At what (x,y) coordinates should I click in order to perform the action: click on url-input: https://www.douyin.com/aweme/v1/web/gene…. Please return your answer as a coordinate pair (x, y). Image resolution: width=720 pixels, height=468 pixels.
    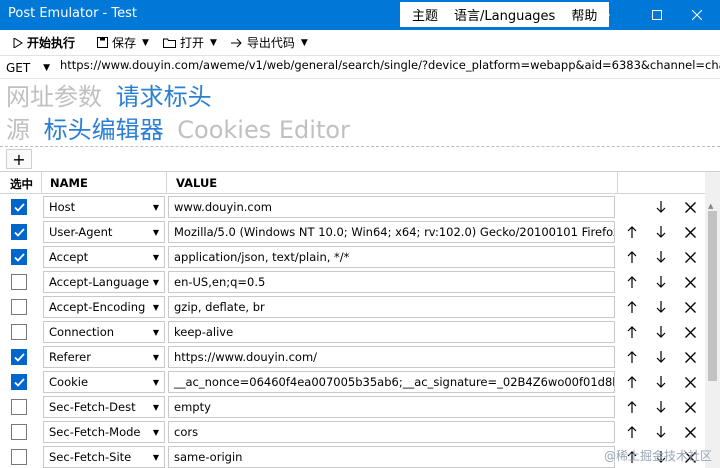
    Looking at the image, I should click on (388, 68).